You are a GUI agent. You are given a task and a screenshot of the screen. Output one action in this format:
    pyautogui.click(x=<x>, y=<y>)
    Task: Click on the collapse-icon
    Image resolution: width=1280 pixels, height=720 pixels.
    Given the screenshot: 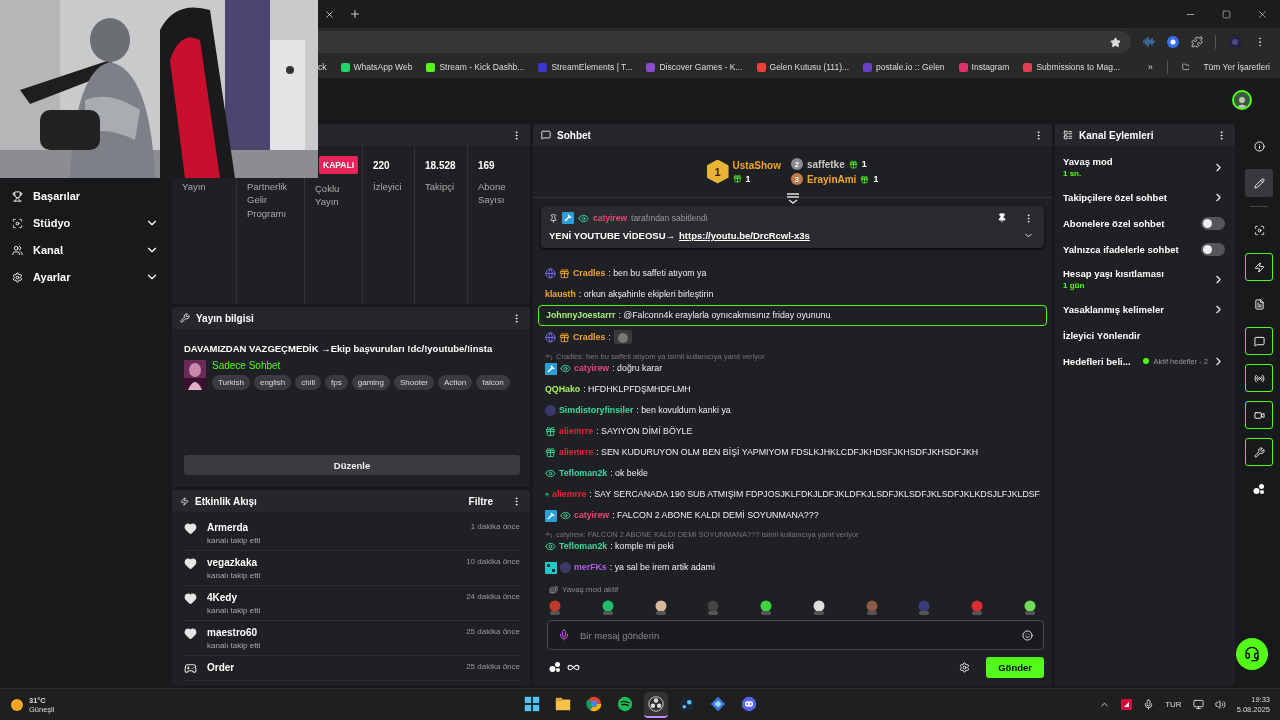 What is the action you would take?
    pyautogui.click(x=792, y=198)
    